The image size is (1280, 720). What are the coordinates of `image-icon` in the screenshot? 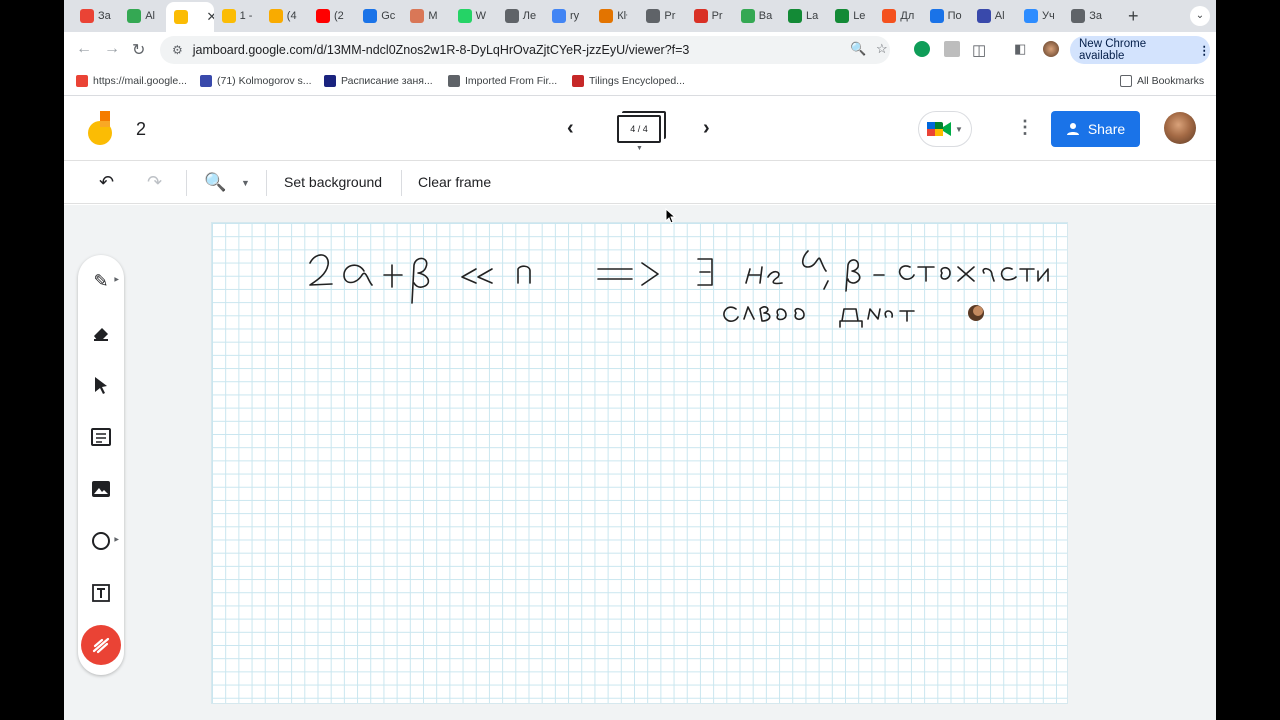 It's located at (101, 489).